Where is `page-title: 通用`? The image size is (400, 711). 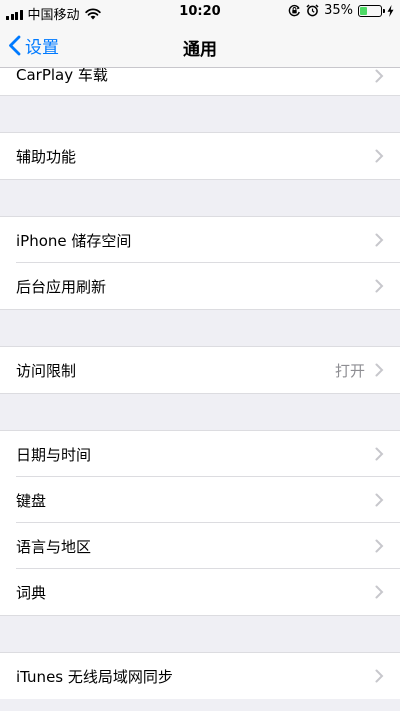 page-title: 通用 is located at coordinates (200, 50).